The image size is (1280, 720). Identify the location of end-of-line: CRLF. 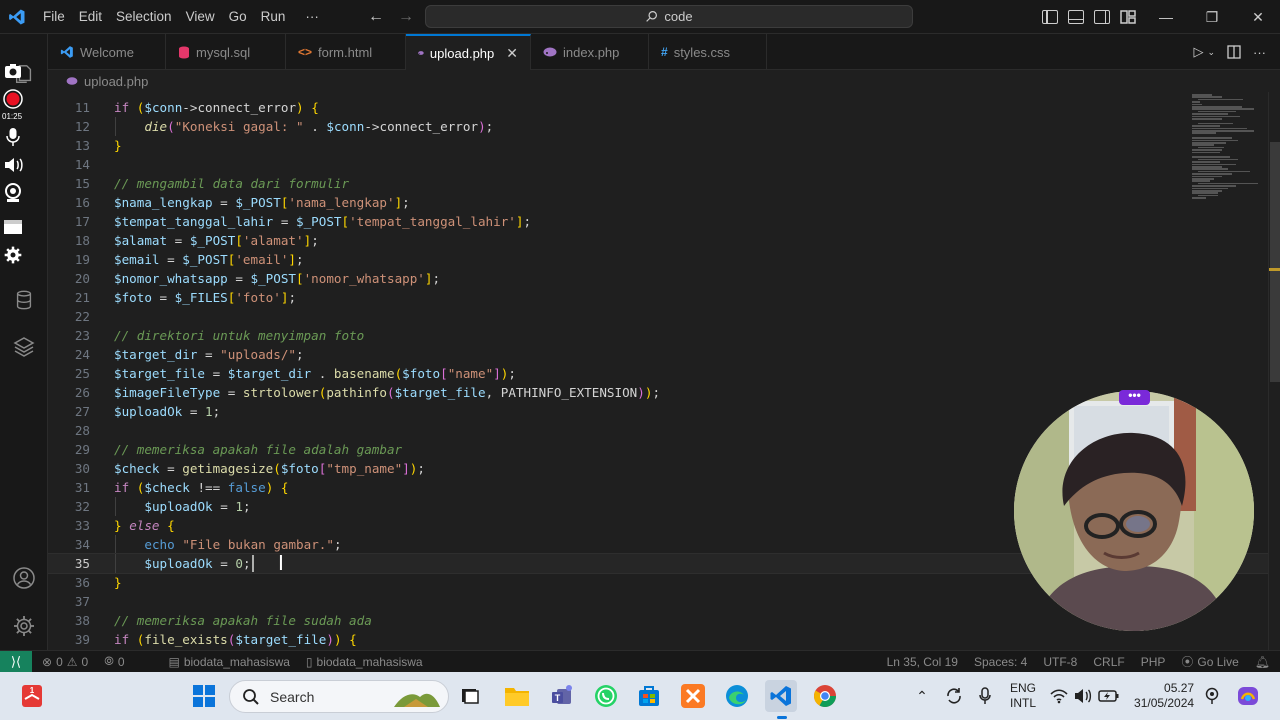
(1108, 662).